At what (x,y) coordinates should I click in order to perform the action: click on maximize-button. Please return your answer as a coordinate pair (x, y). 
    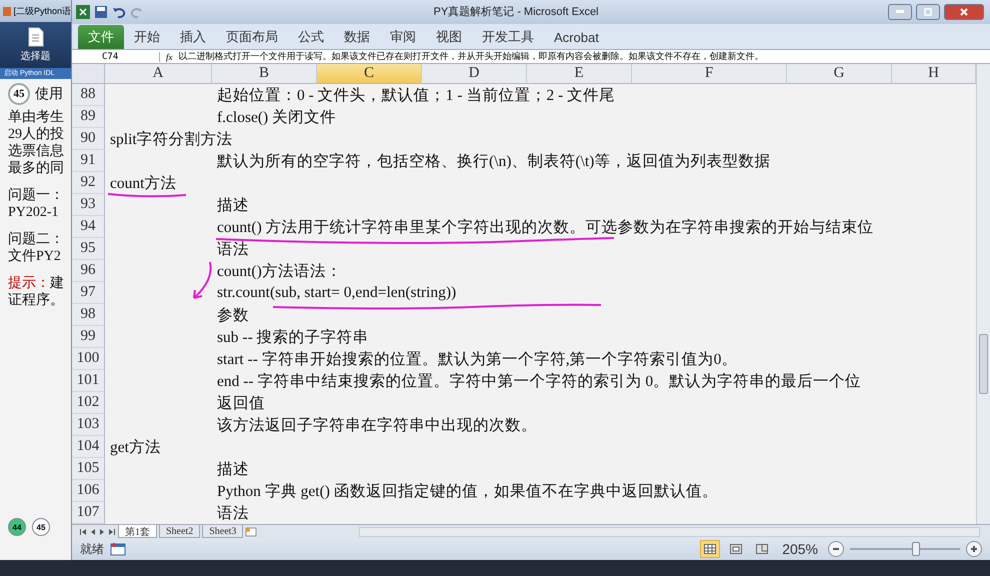
    Looking at the image, I should click on (928, 12).